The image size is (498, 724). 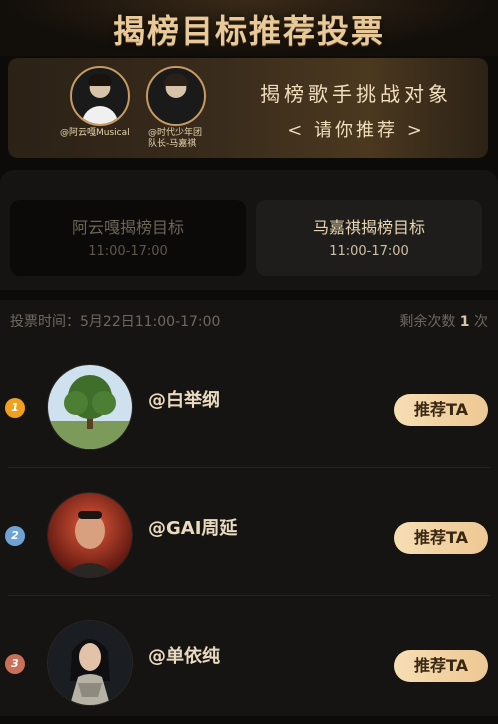 What do you see at coordinates (427, 322) in the screenshot?
I see `remaining-prefix: 剩余次数` at bounding box center [427, 322].